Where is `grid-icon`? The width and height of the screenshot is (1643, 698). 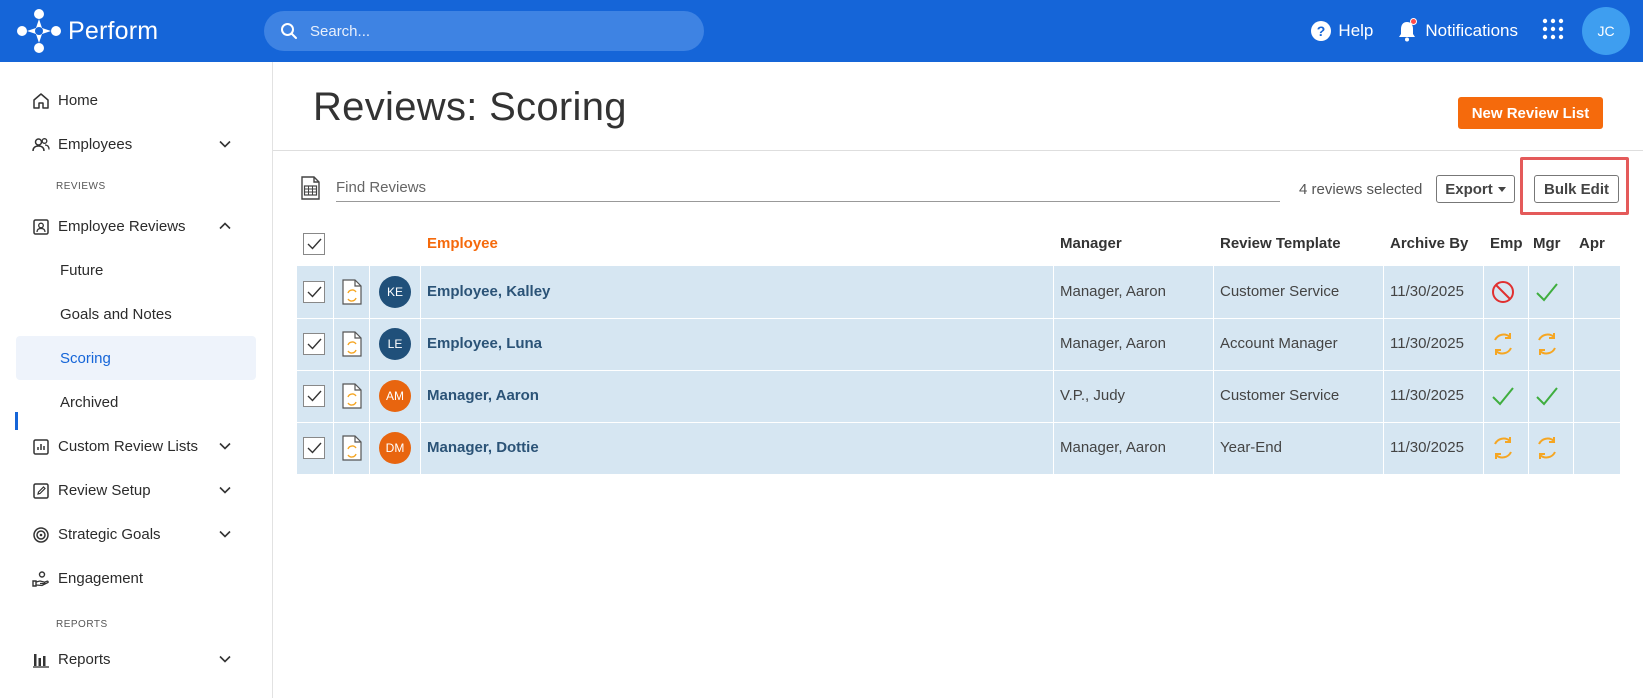
grid-icon is located at coordinates (1553, 28).